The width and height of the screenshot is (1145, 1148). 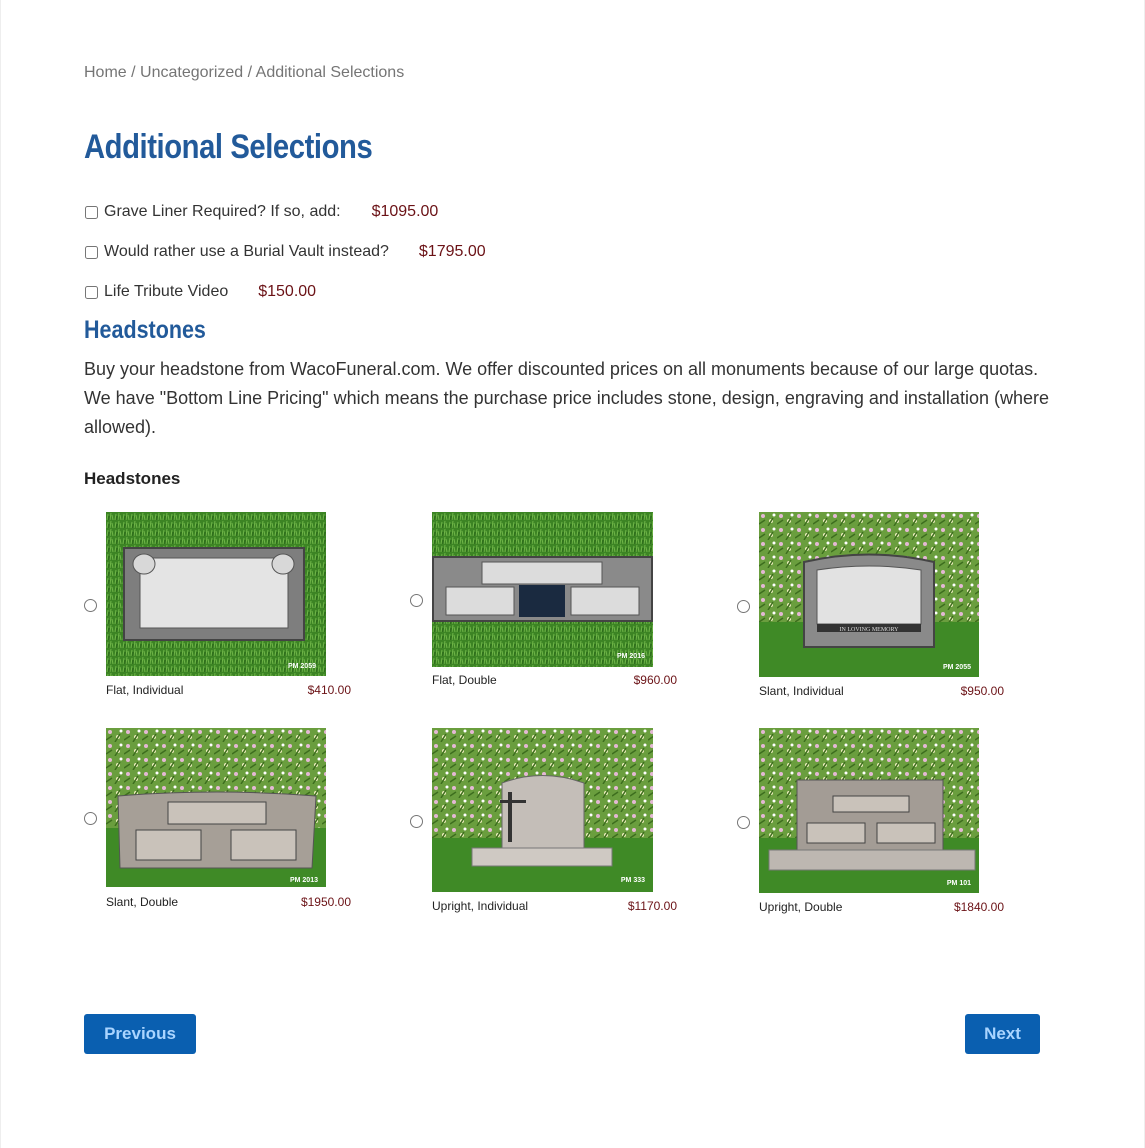 What do you see at coordinates (1002, 1034) in the screenshot?
I see `next-button: Next` at bounding box center [1002, 1034].